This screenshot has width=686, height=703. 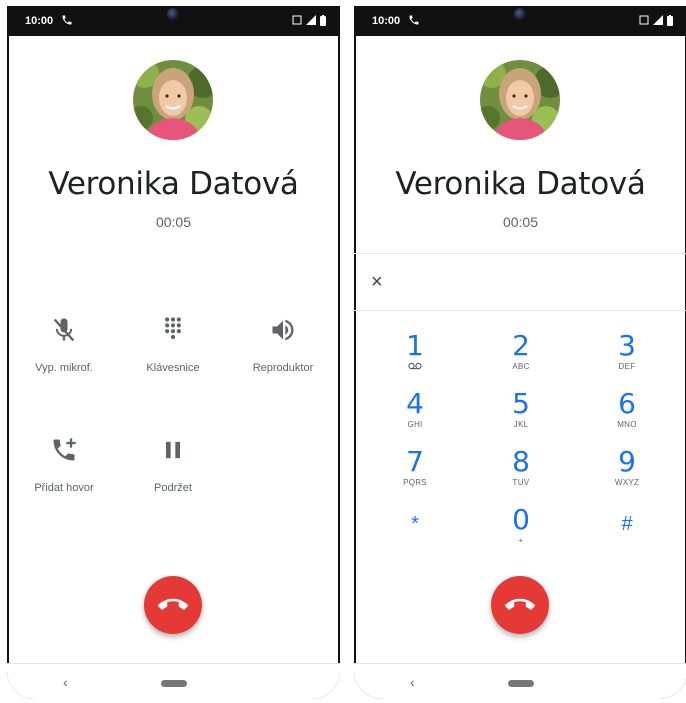 I want to click on speaker-icon, so click(x=283, y=330).